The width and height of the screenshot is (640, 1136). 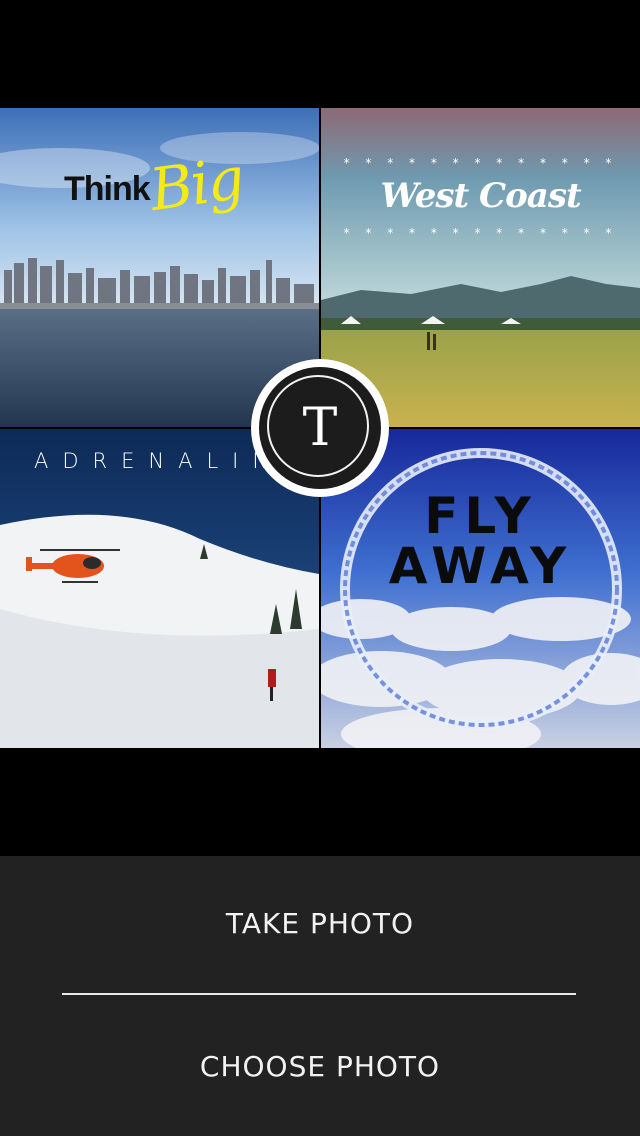 I want to click on think-text: Think, so click(x=107, y=189).